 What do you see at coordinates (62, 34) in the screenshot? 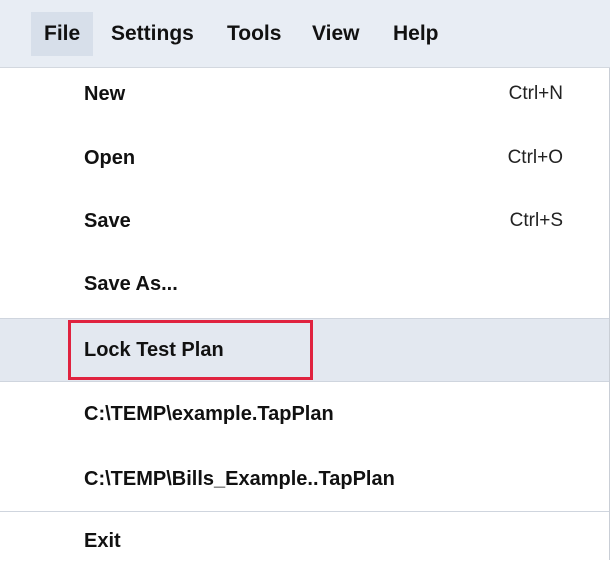
I see `menu-file: File` at bounding box center [62, 34].